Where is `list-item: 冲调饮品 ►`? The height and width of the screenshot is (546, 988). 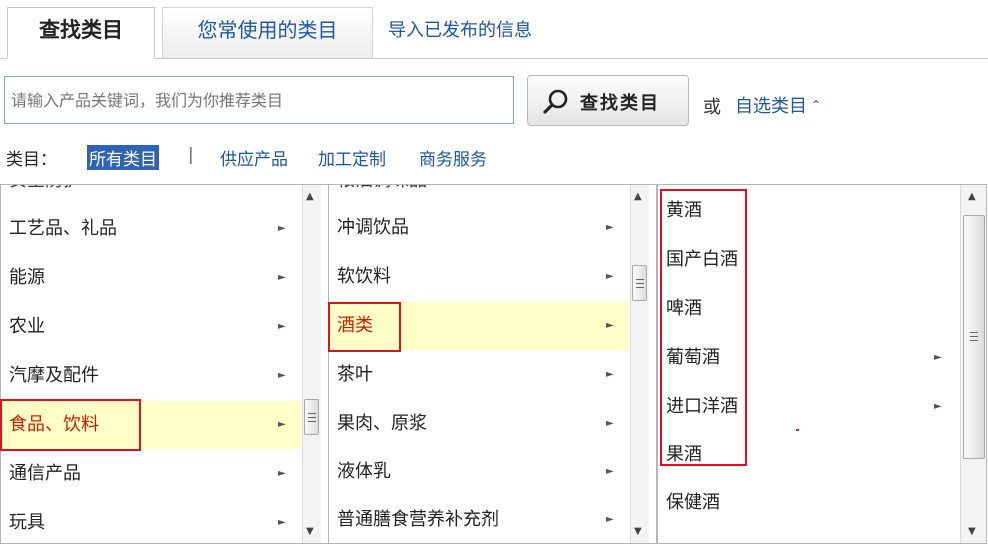 list-item: 冲调饮品 ► is located at coordinates (479, 228).